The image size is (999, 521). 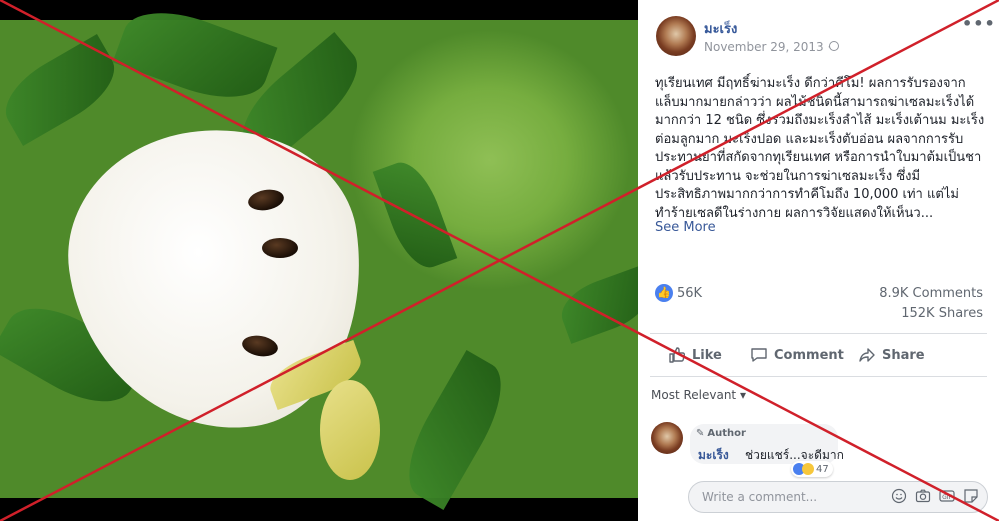 What do you see at coordinates (971, 496) in the screenshot?
I see `sticker-icon` at bounding box center [971, 496].